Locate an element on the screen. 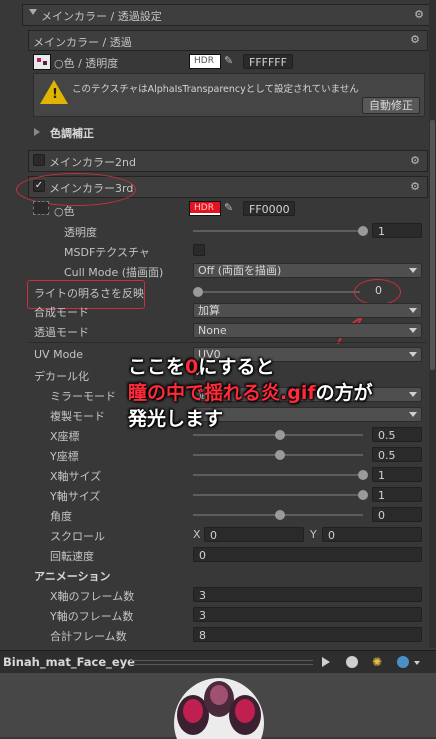 The width and height of the screenshot is (436, 739). main-color-2nd-header: メインカラー2nd ⚙ is located at coordinates (228, 161).